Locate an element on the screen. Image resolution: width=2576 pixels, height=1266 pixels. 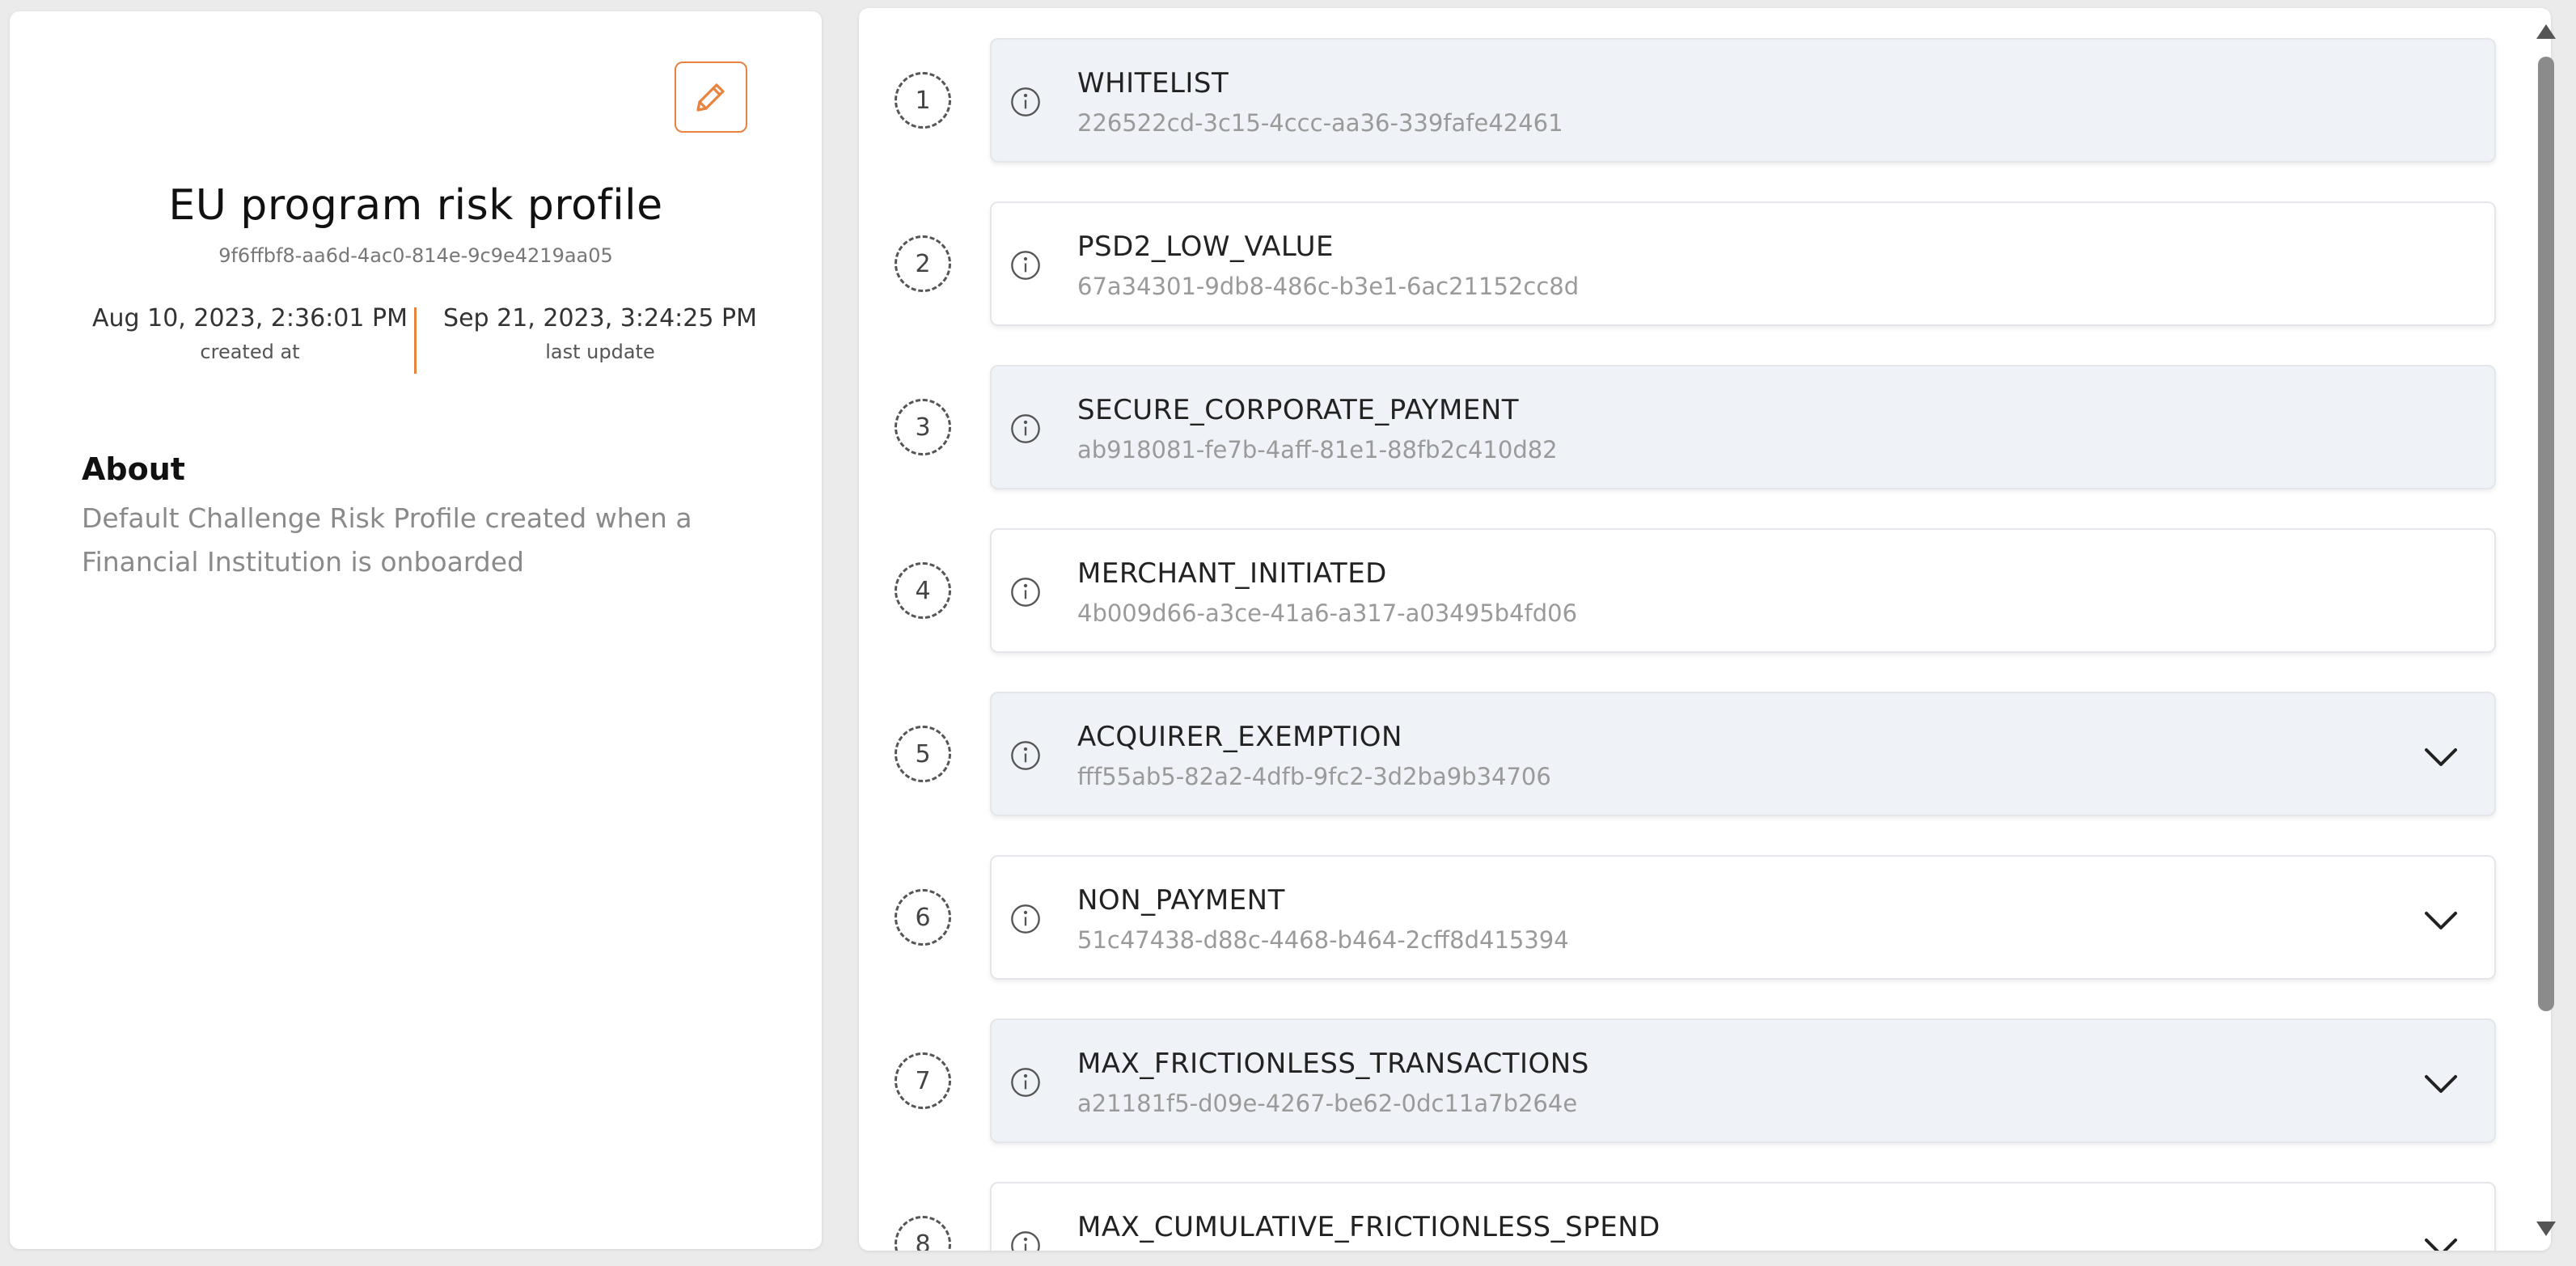
rule-index: 7 is located at coordinates (923, 1080).